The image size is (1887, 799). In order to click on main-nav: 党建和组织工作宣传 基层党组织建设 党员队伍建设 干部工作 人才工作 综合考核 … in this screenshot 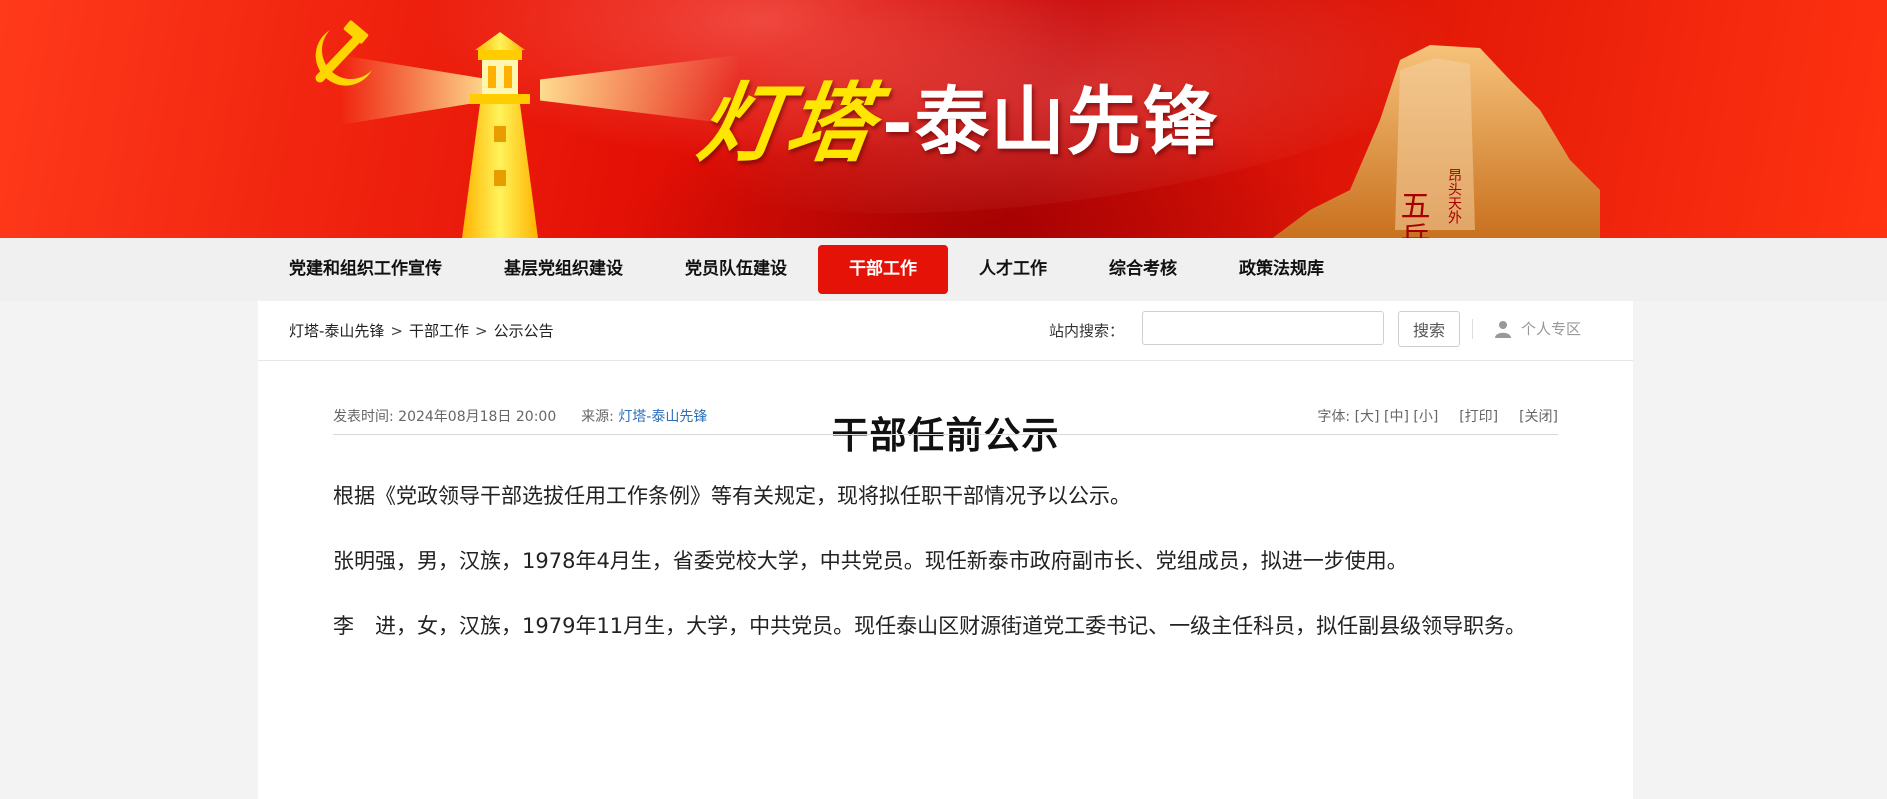, I will do `click(943, 269)`.